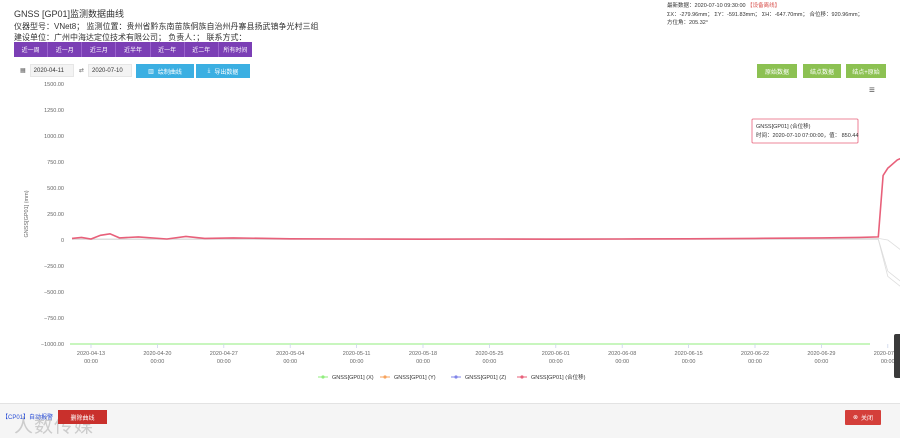 This screenshot has height=438, width=900. I want to click on node-raw-data-button: 结点+原始, so click(866, 71).